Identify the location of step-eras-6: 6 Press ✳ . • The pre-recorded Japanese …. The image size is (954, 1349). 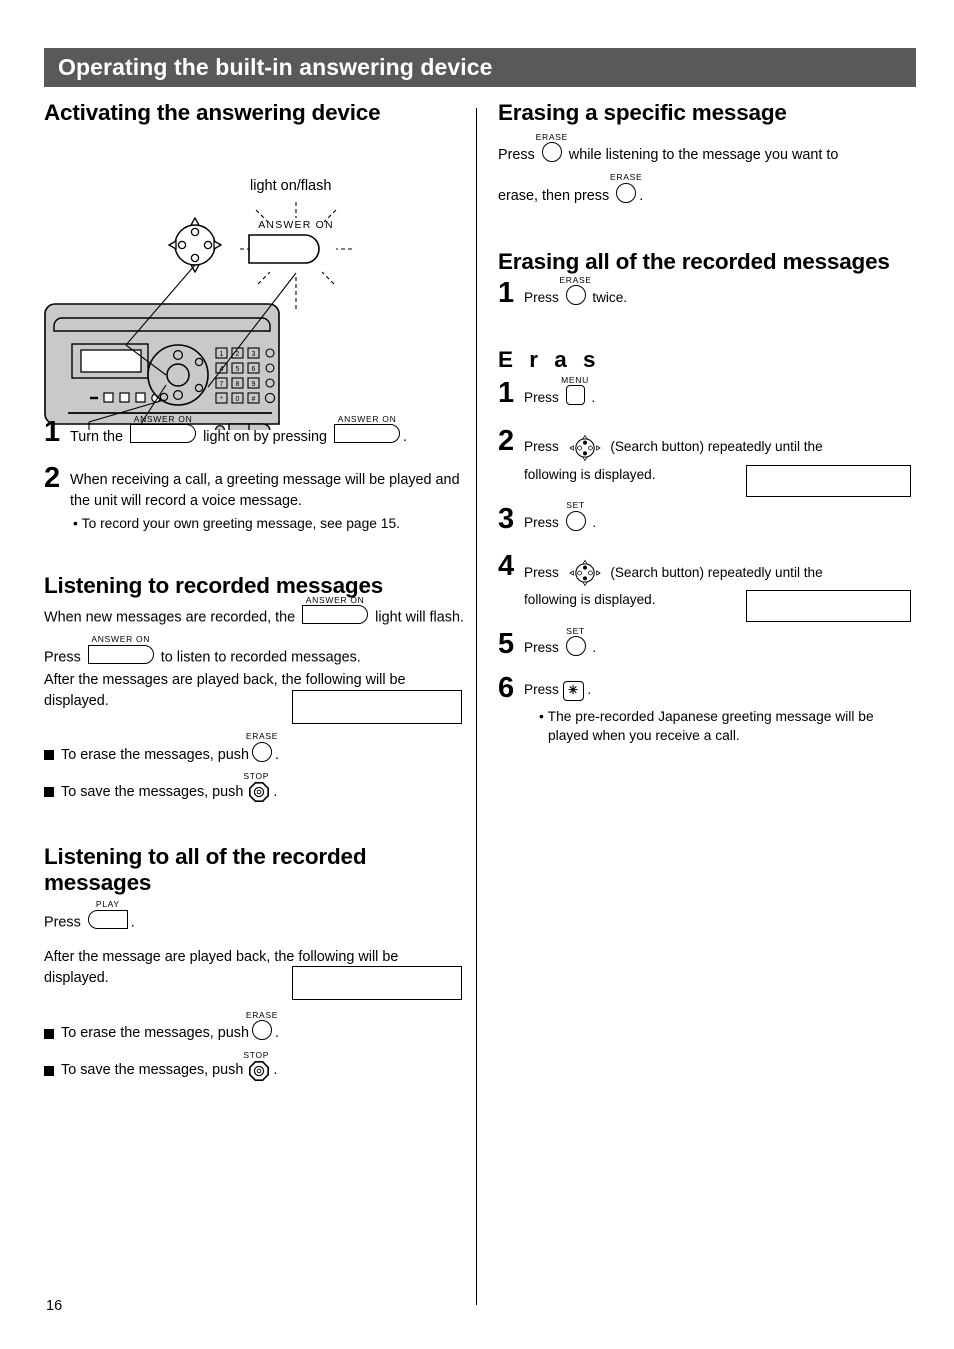
(707, 709).